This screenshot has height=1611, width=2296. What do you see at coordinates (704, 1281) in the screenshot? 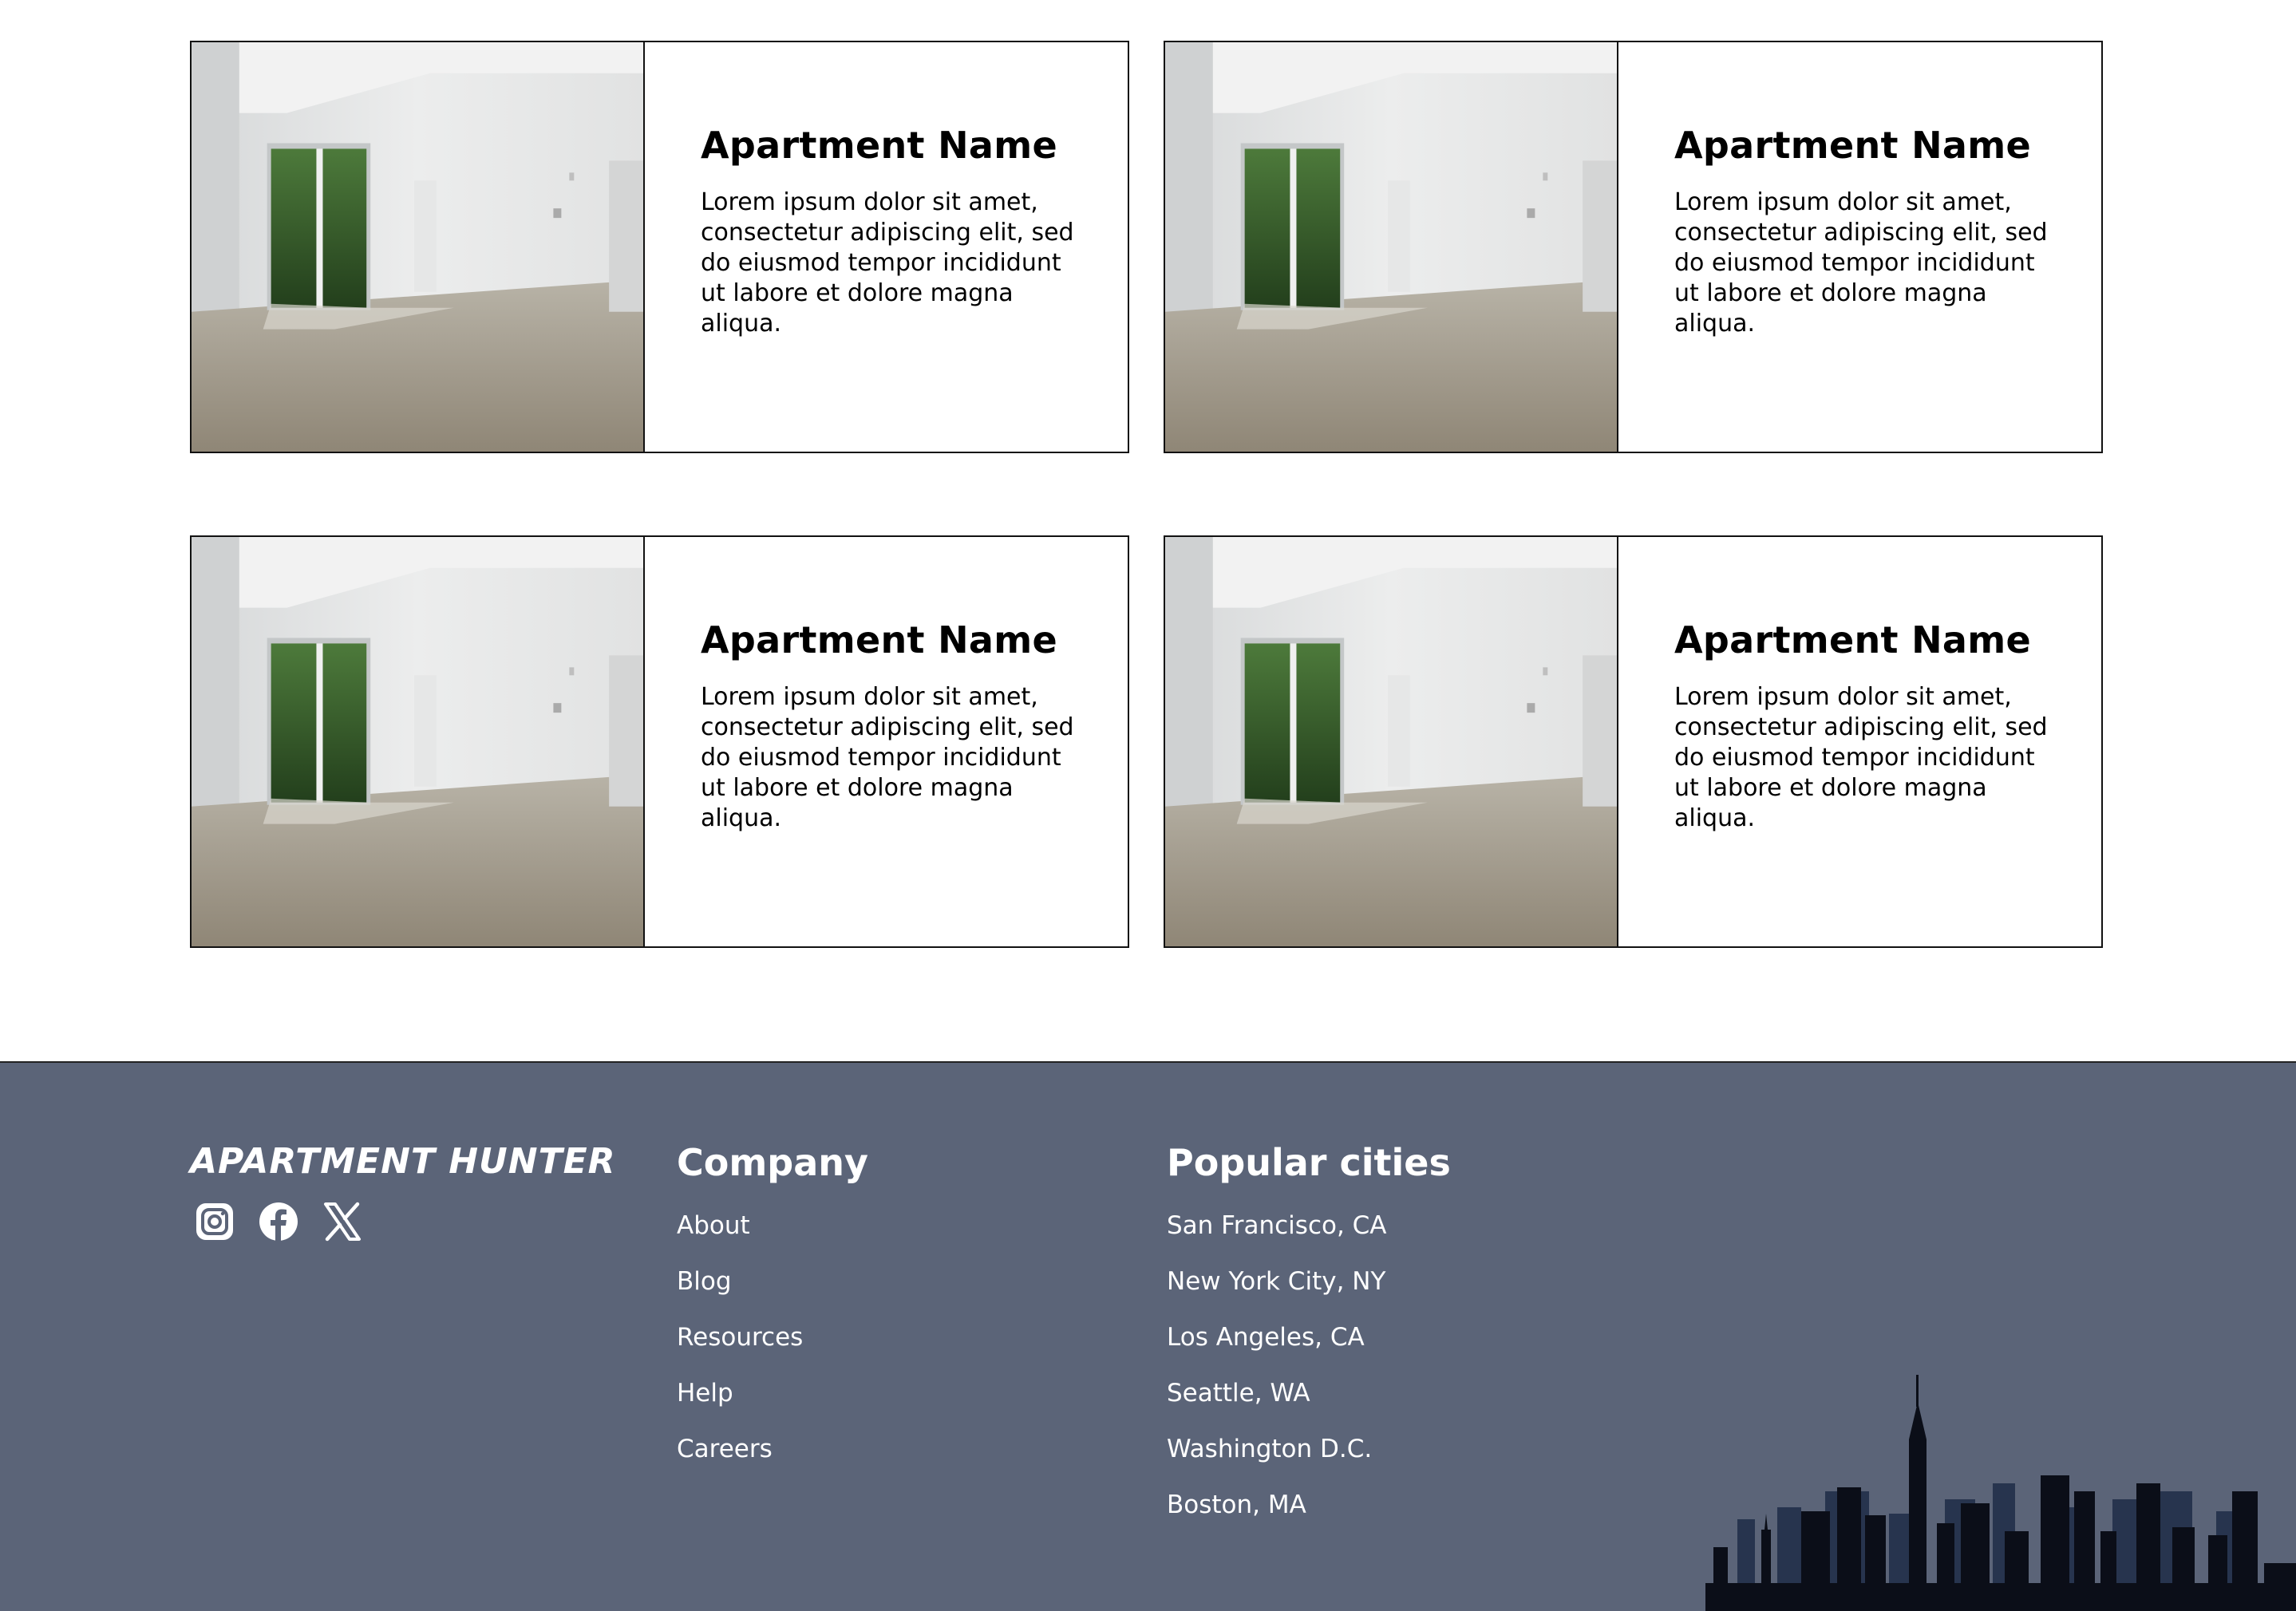
I see `footer-link-blog: Blog` at bounding box center [704, 1281].